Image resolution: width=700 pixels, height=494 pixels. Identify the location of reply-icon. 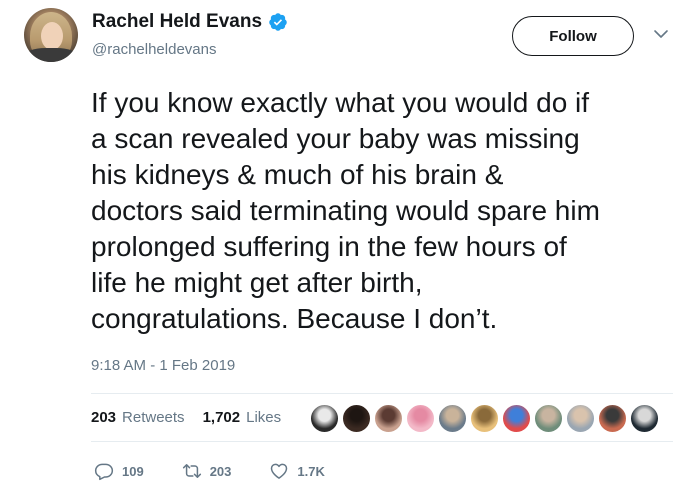
(104, 472).